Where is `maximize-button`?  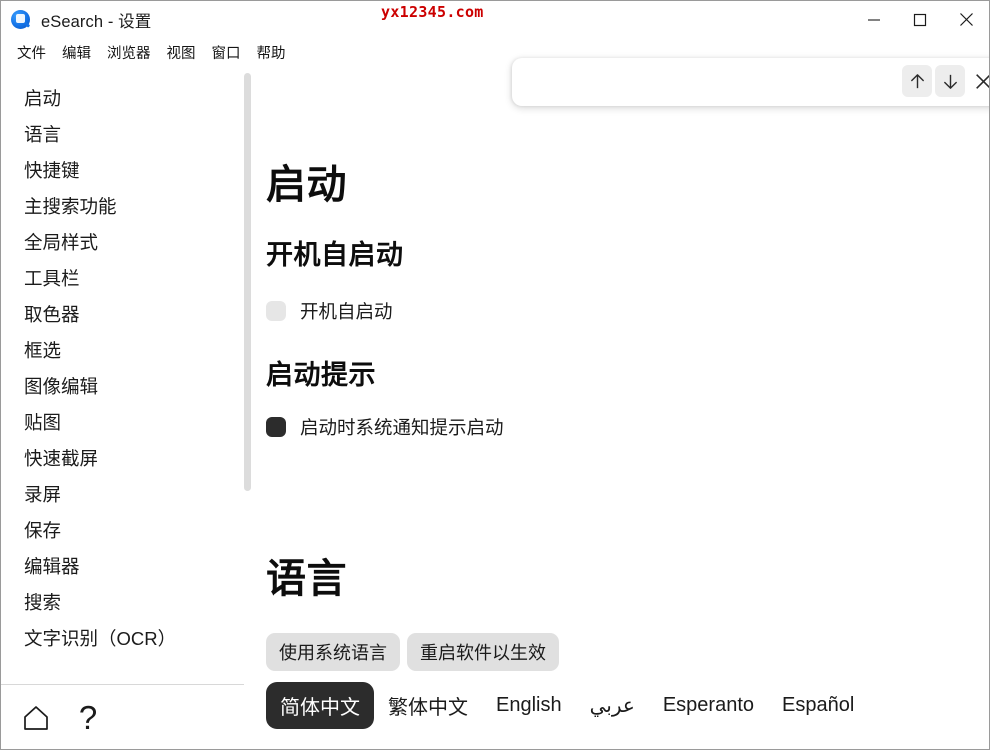 maximize-button is located at coordinates (920, 19).